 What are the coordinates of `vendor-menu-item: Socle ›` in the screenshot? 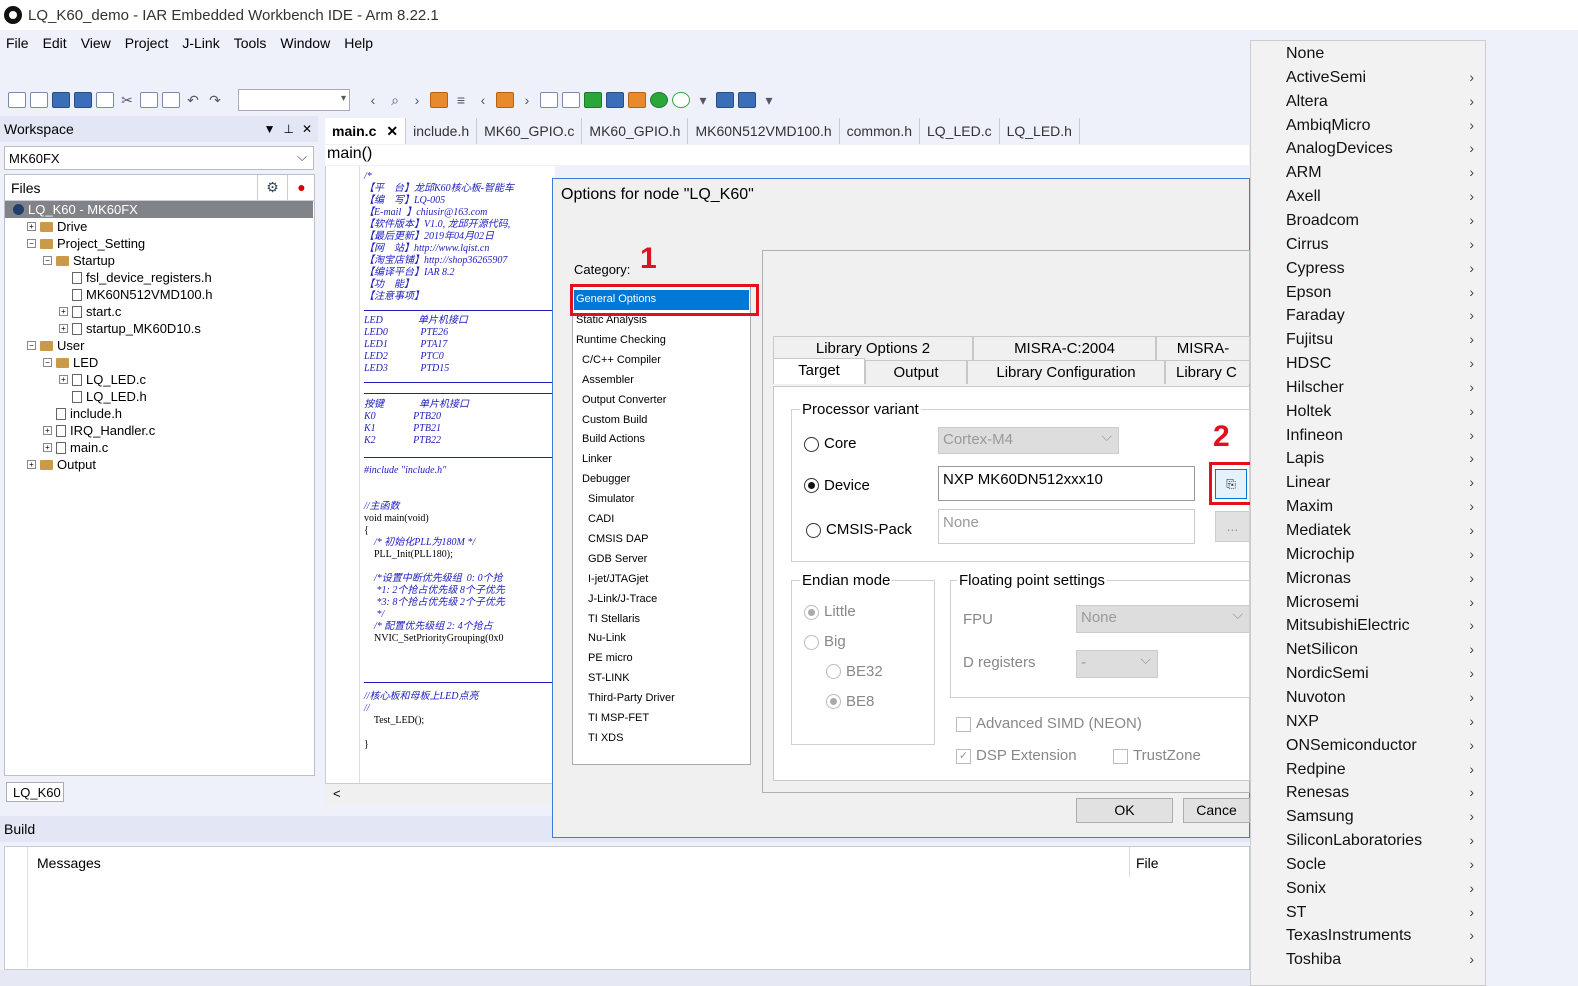 It's located at (1381, 867).